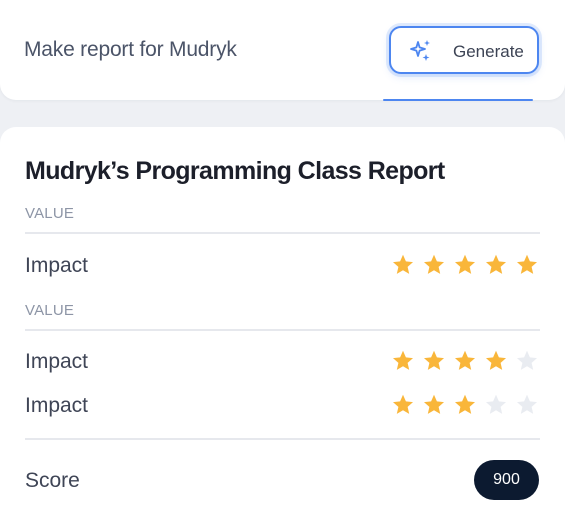 The image size is (565, 527). I want to click on sparkles-icon, so click(420, 50).